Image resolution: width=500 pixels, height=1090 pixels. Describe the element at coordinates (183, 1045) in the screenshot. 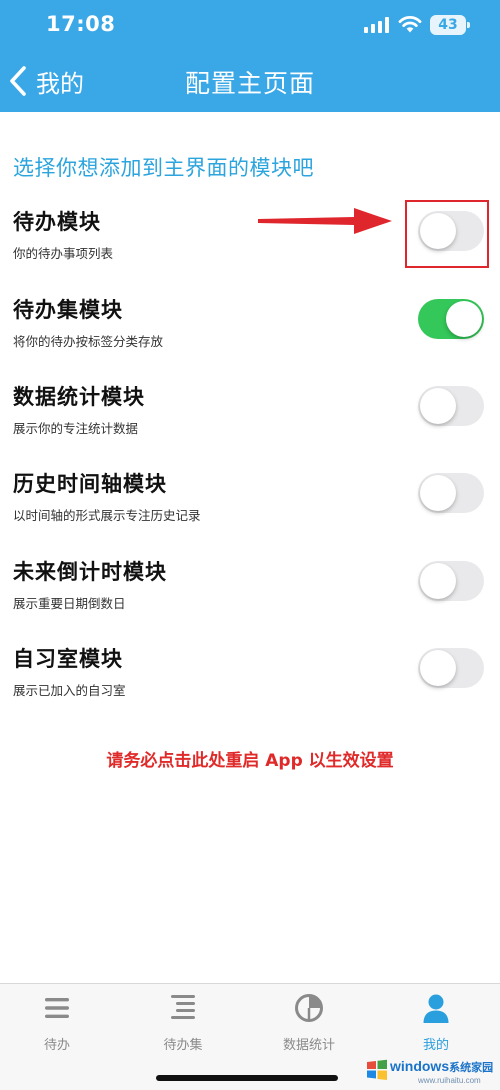

I see `tab-label: 待办集` at that location.